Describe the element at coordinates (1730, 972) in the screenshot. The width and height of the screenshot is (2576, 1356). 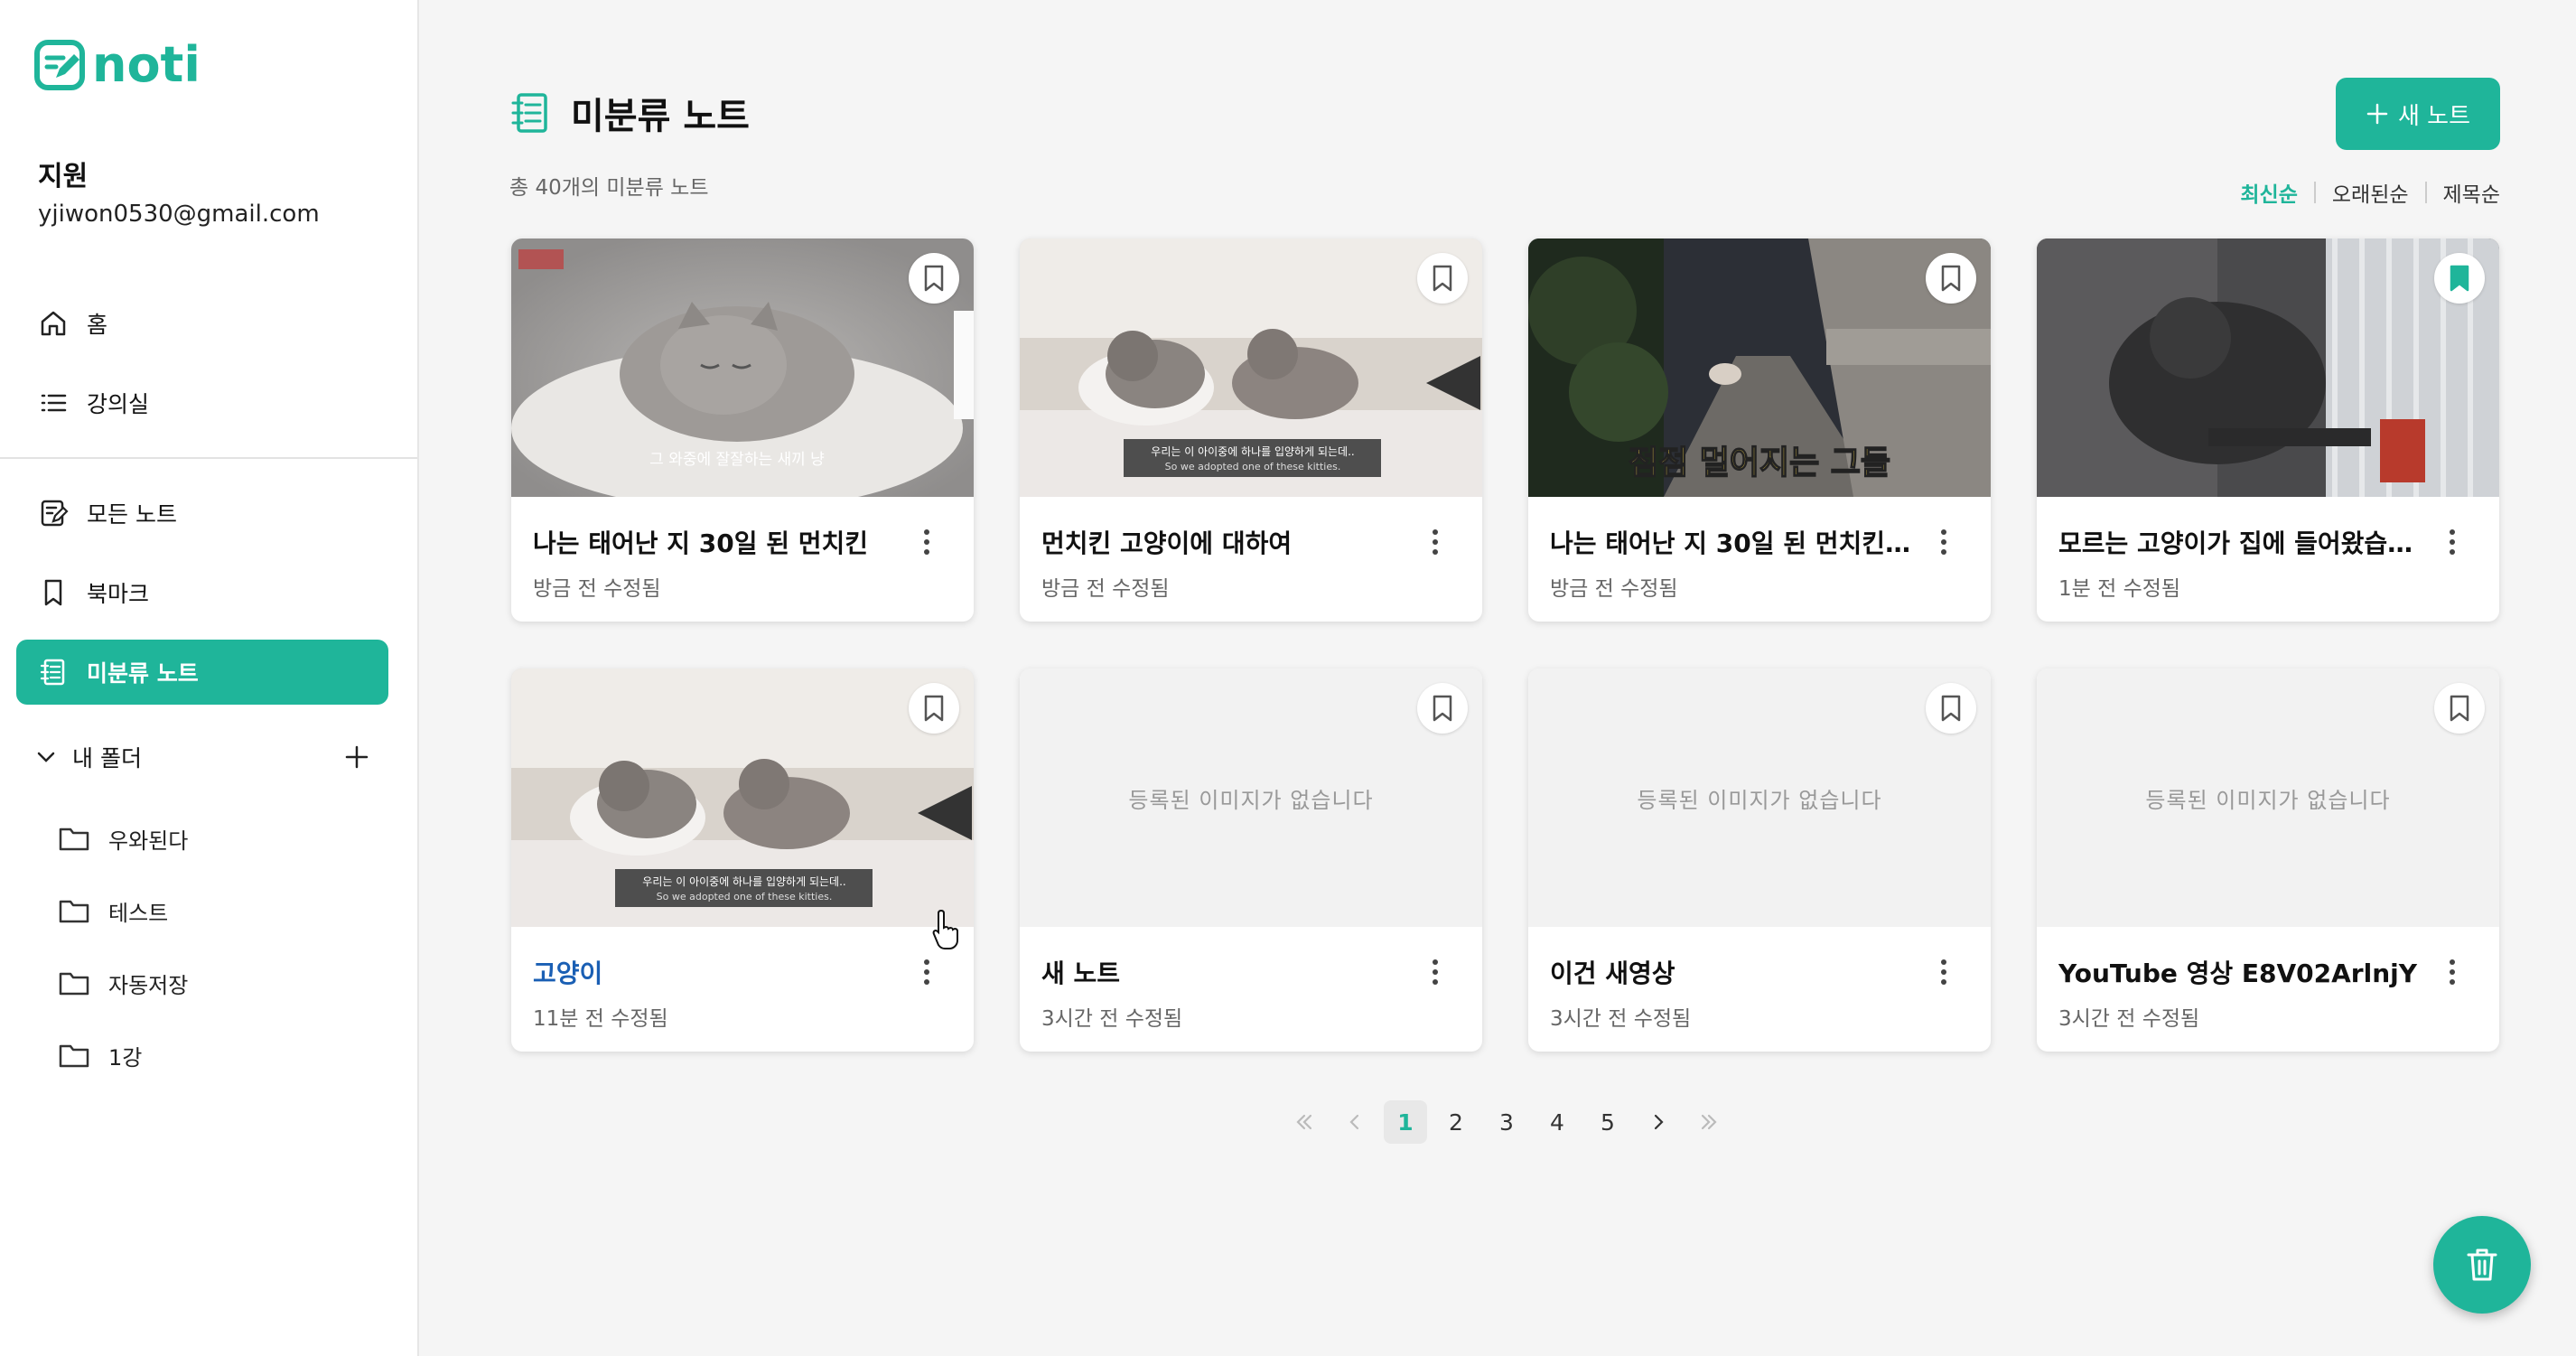
I see `note-title: 이건 새영상` at that location.